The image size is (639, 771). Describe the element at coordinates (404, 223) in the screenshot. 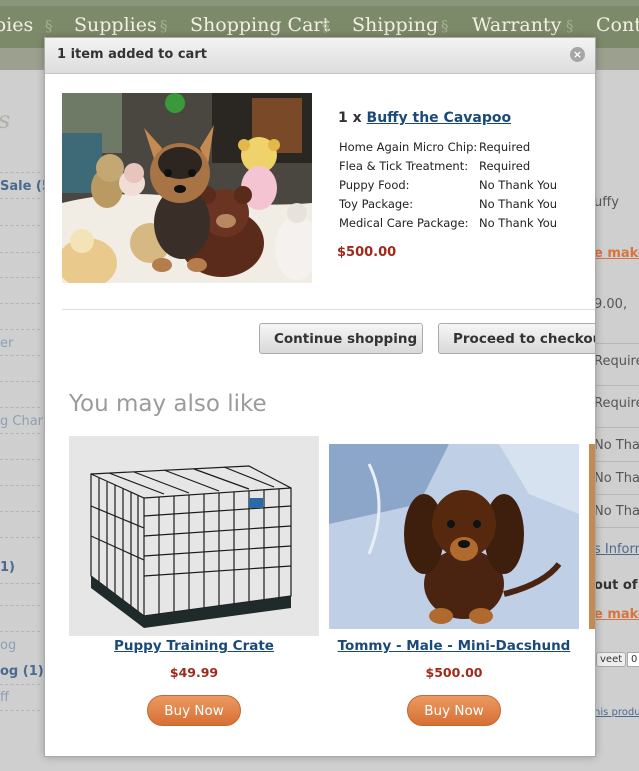

I see `option-label: Medical Care Package:` at that location.